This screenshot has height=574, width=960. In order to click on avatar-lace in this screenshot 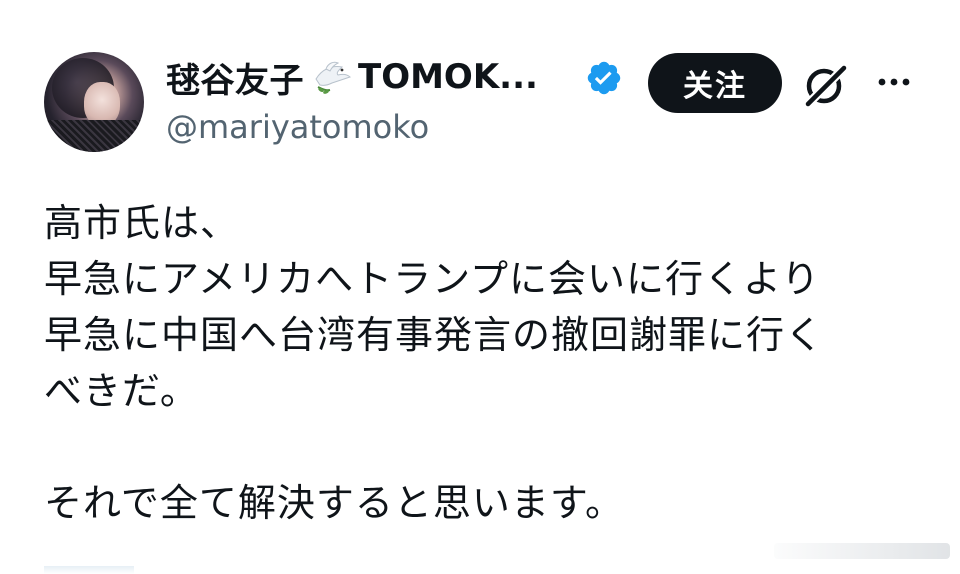, I will do `click(94, 136)`.